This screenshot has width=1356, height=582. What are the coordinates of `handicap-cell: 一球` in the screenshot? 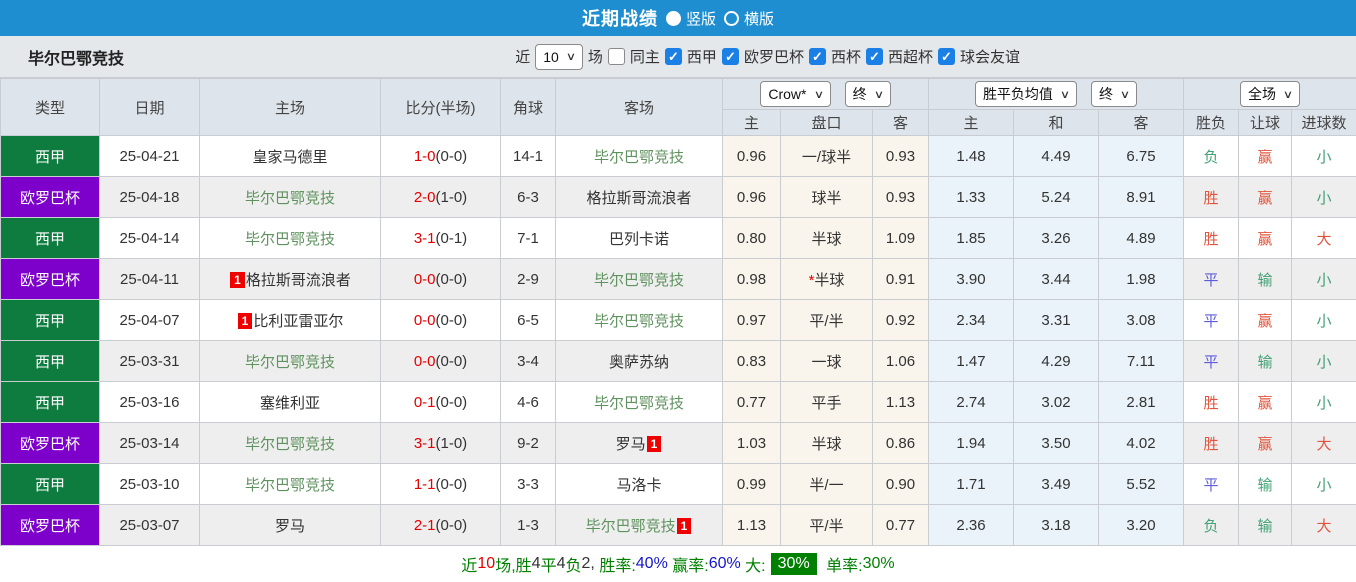 It's located at (826, 361).